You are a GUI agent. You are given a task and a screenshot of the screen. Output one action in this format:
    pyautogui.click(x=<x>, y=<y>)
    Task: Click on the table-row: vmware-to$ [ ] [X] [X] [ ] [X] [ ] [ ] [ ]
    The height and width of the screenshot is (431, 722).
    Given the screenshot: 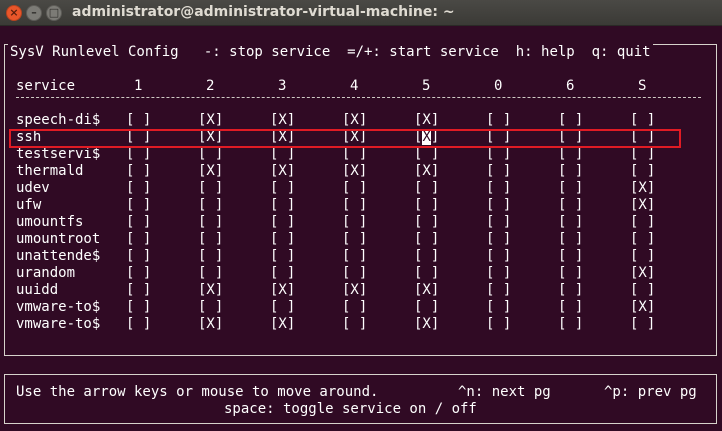 What is the action you would take?
    pyautogui.click(x=361, y=324)
    